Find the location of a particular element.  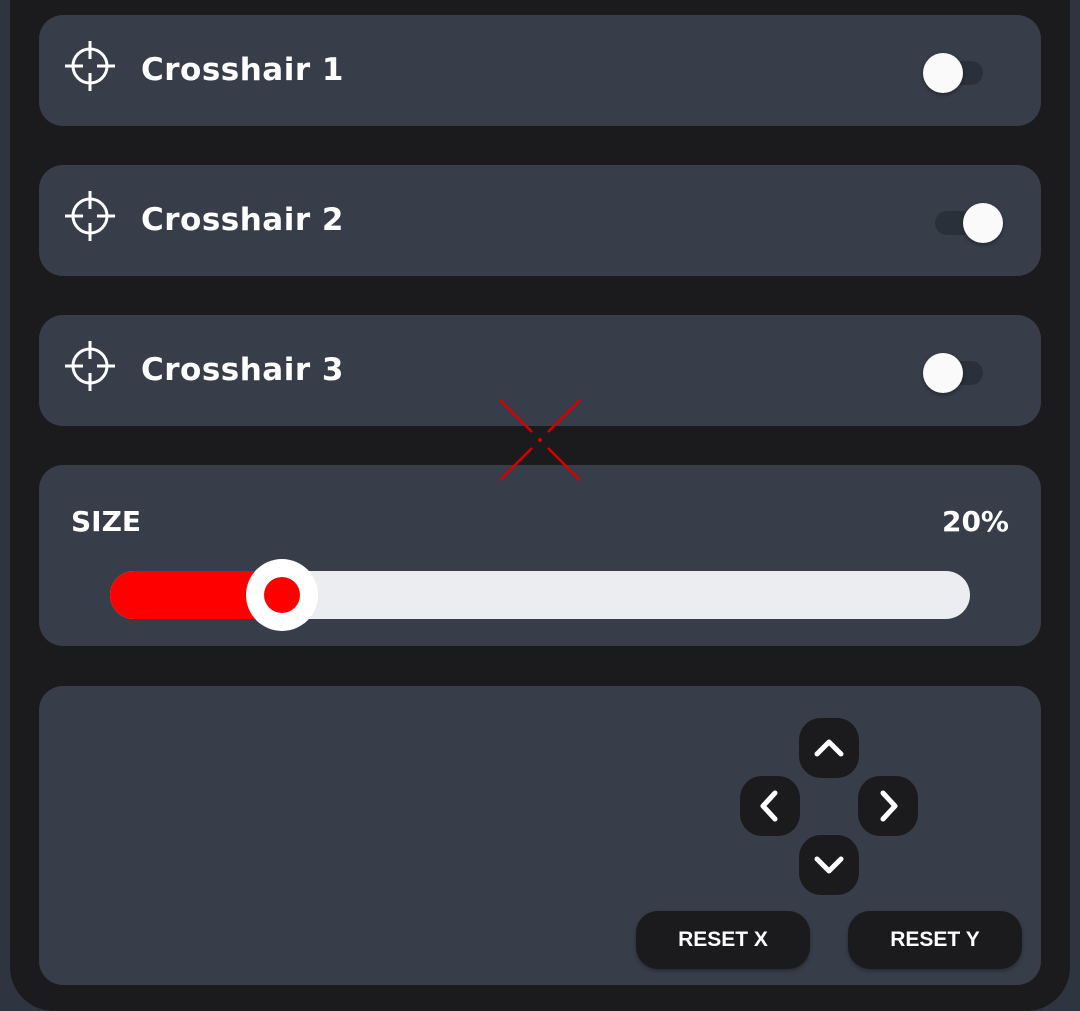

chevron-down-icon is located at coordinates (829, 865).